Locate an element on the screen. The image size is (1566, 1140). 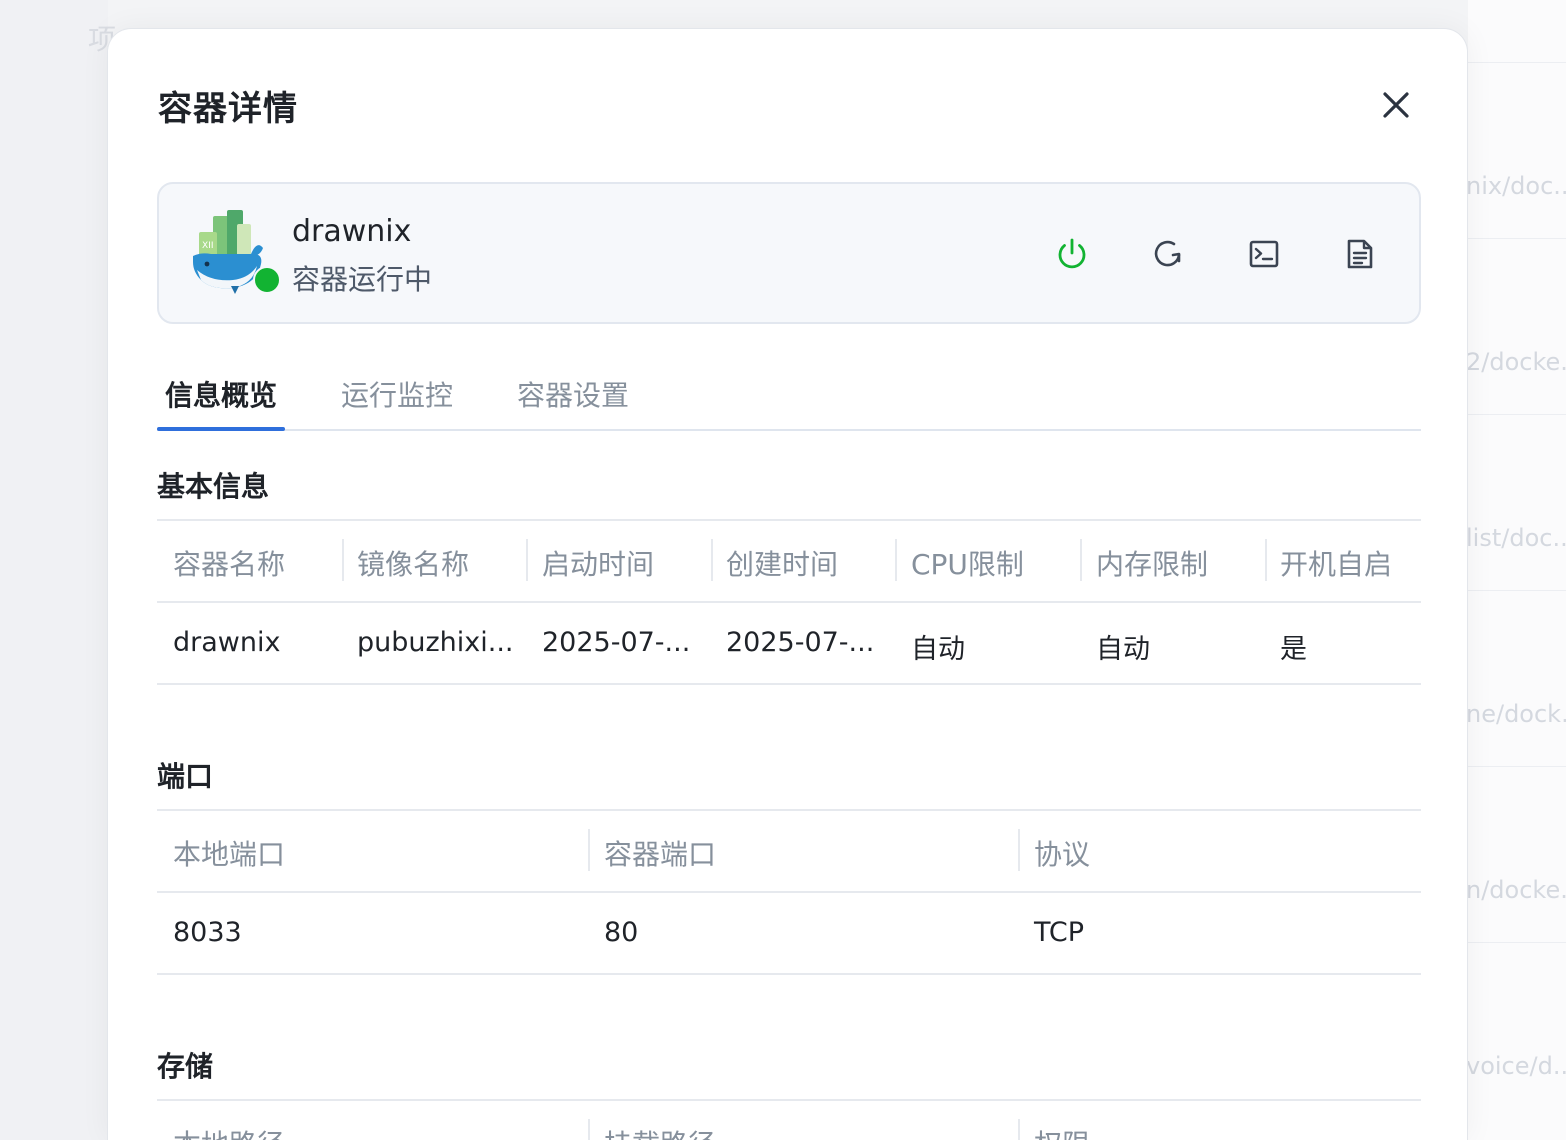
container-name: drawnix is located at coordinates (352, 231).